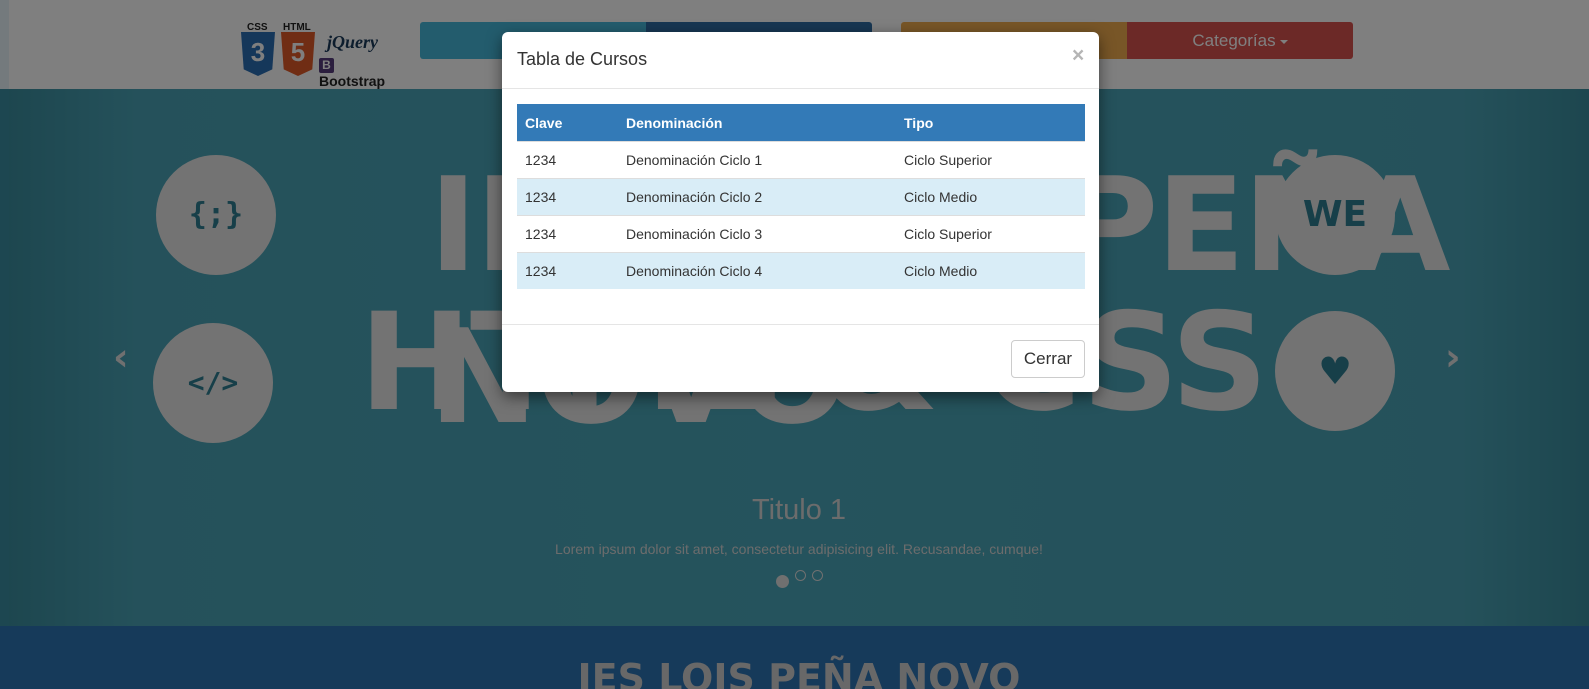 The width and height of the screenshot is (1589, 689). I want to click on table-row: 1234 Denominación Ciclo 1 Ciclo Superior, so click(801, 160).